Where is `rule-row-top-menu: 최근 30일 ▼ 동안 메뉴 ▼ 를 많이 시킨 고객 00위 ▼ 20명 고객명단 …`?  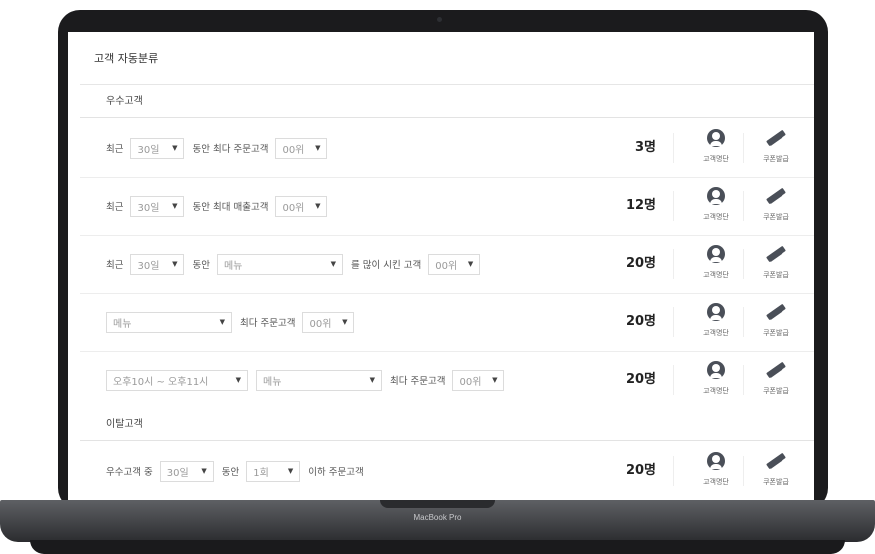
rule-row-top-menu: 최근 30일 ▼ 동안 메뉴 ▼ 를 많이 시킨 고객 00위 ▼ 20명 고객명단 … is located at coordinates (447, 264).